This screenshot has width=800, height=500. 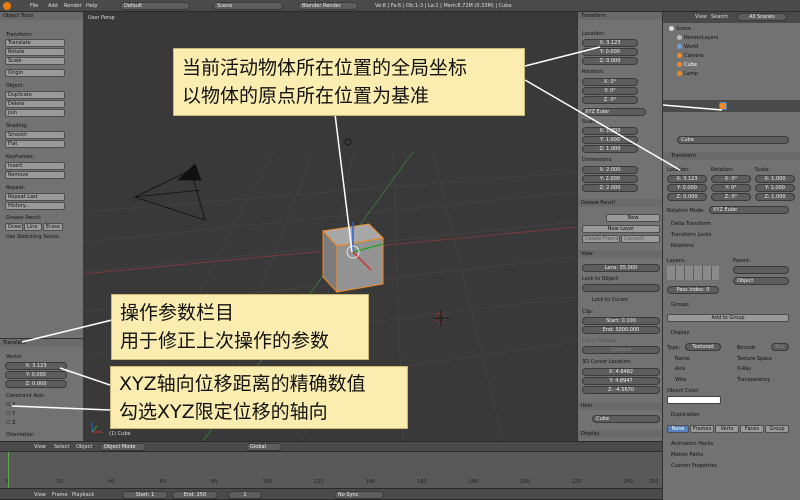 What do you see at coordinates (610, 61) in the screenshot?
I see `location-z-field: Z: 0.000` at bounding box center [610, 61].